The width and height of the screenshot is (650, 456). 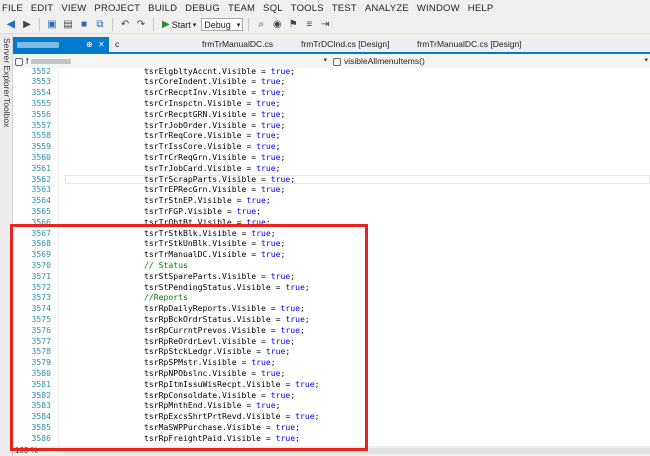 What do you see at coordinates (84, 25) in the screenshot?
I see `save-icon: ■` at bounding box center [84, 25].